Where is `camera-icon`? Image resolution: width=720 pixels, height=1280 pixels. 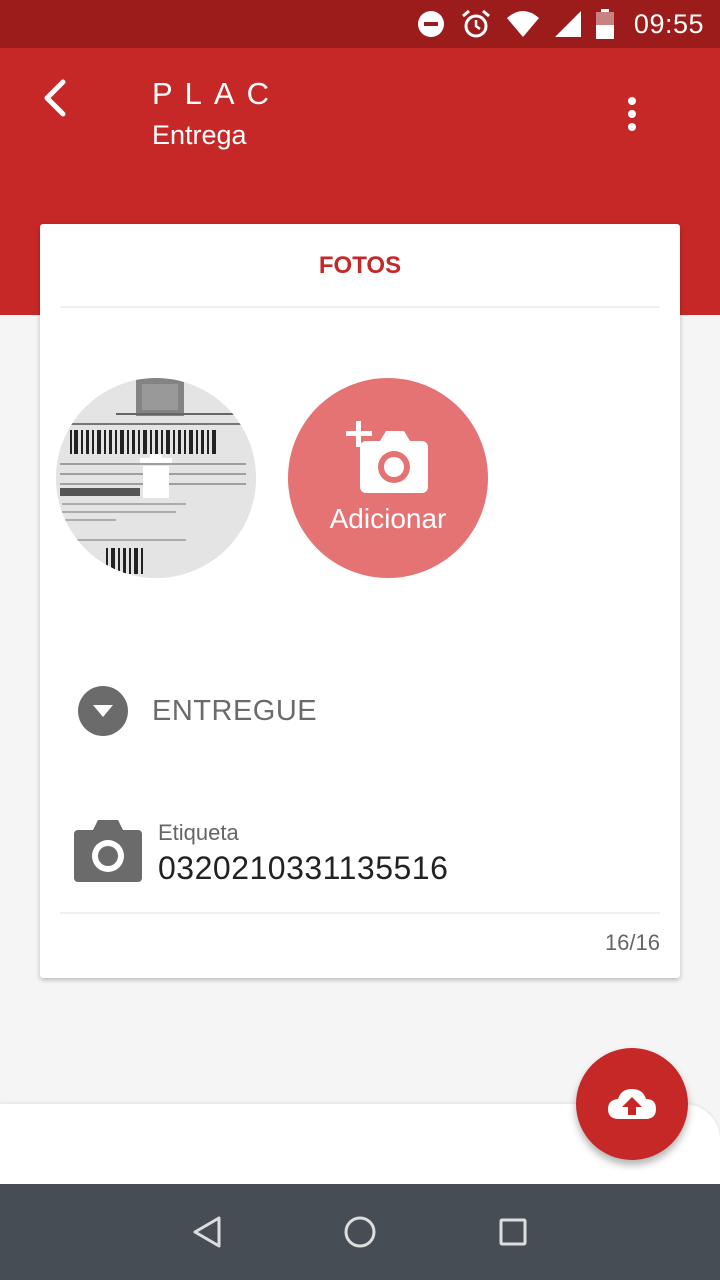 camera-icon is located at coordinates (108, 851).